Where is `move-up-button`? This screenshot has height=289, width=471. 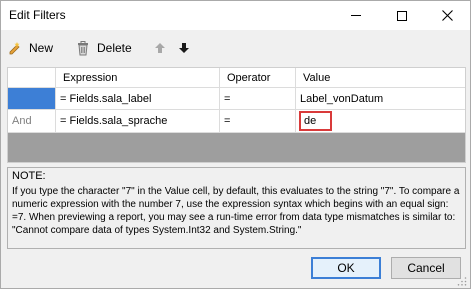
move-up-button is located at coordinates (160, 48).